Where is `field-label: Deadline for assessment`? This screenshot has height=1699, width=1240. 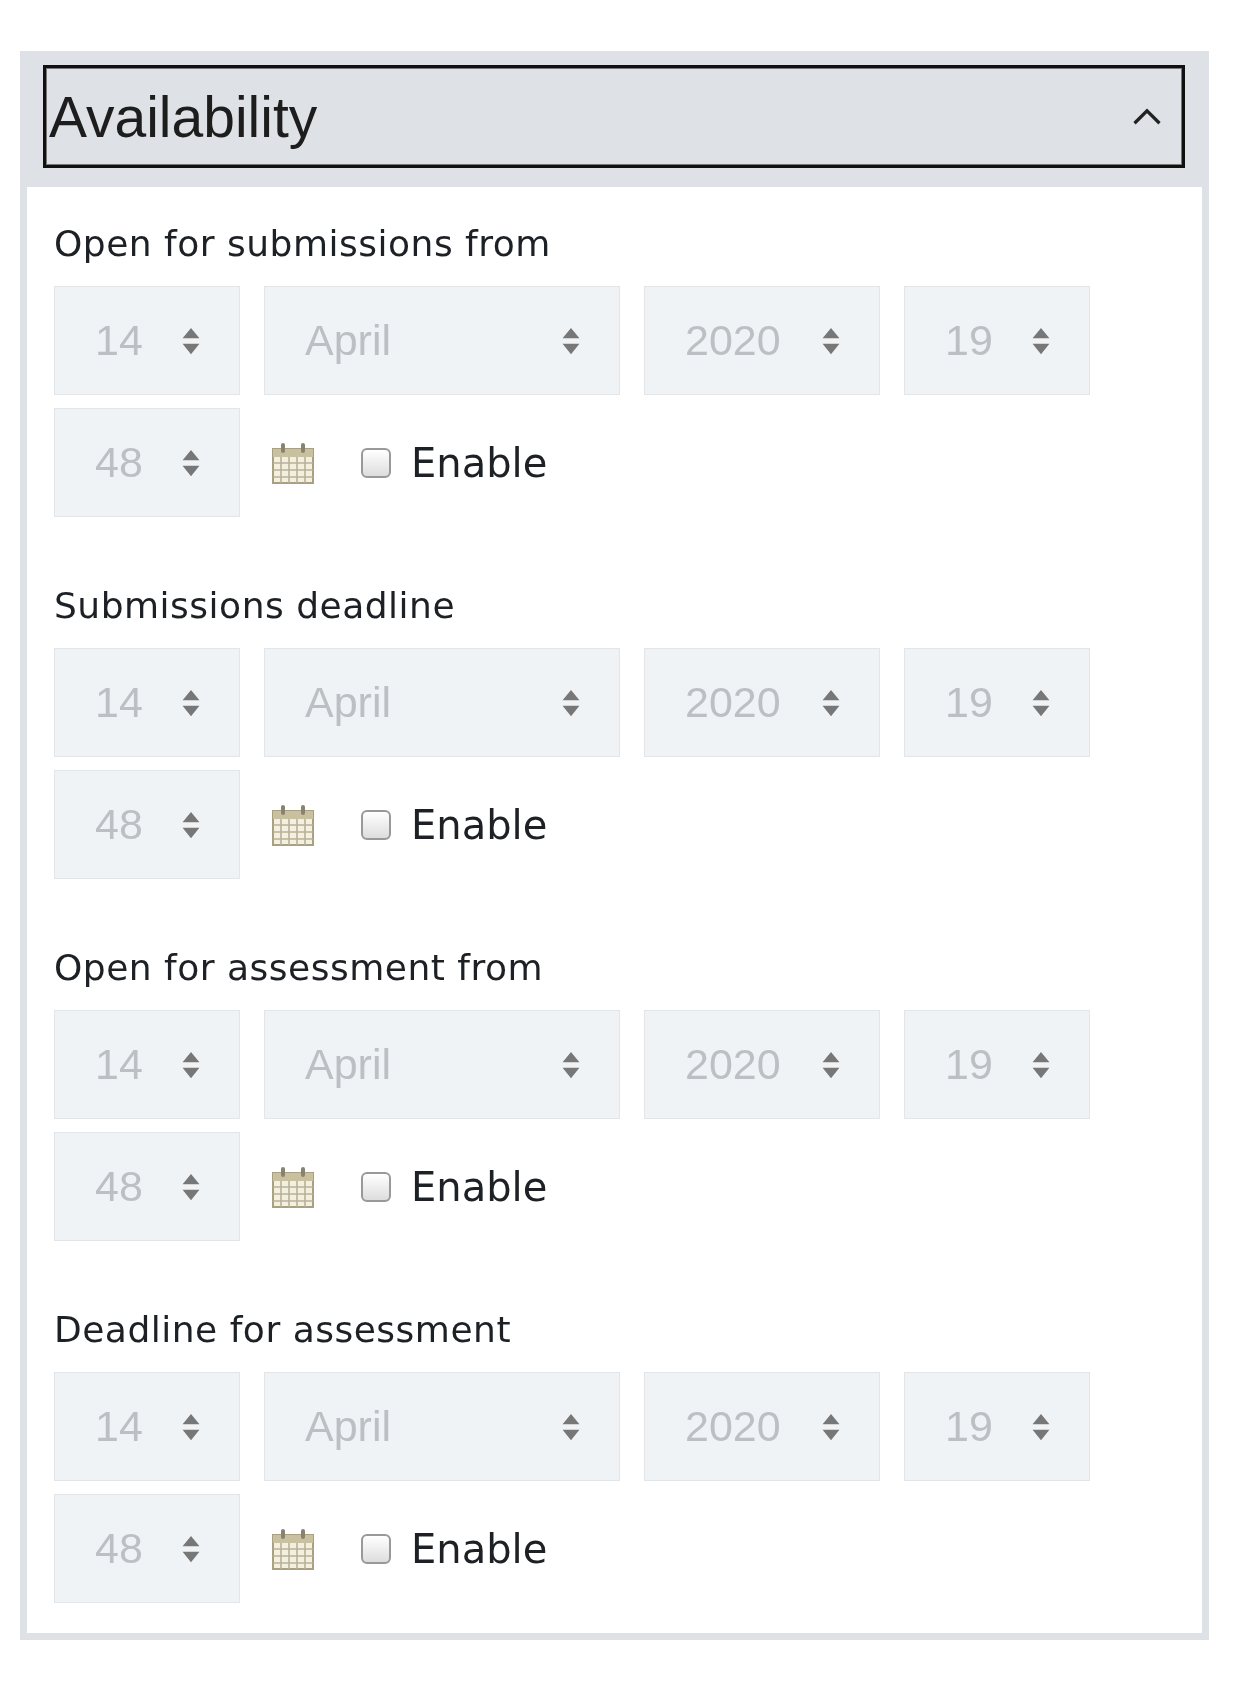 field-label: Deadline for assessment is located at coordinates (283, 1329).